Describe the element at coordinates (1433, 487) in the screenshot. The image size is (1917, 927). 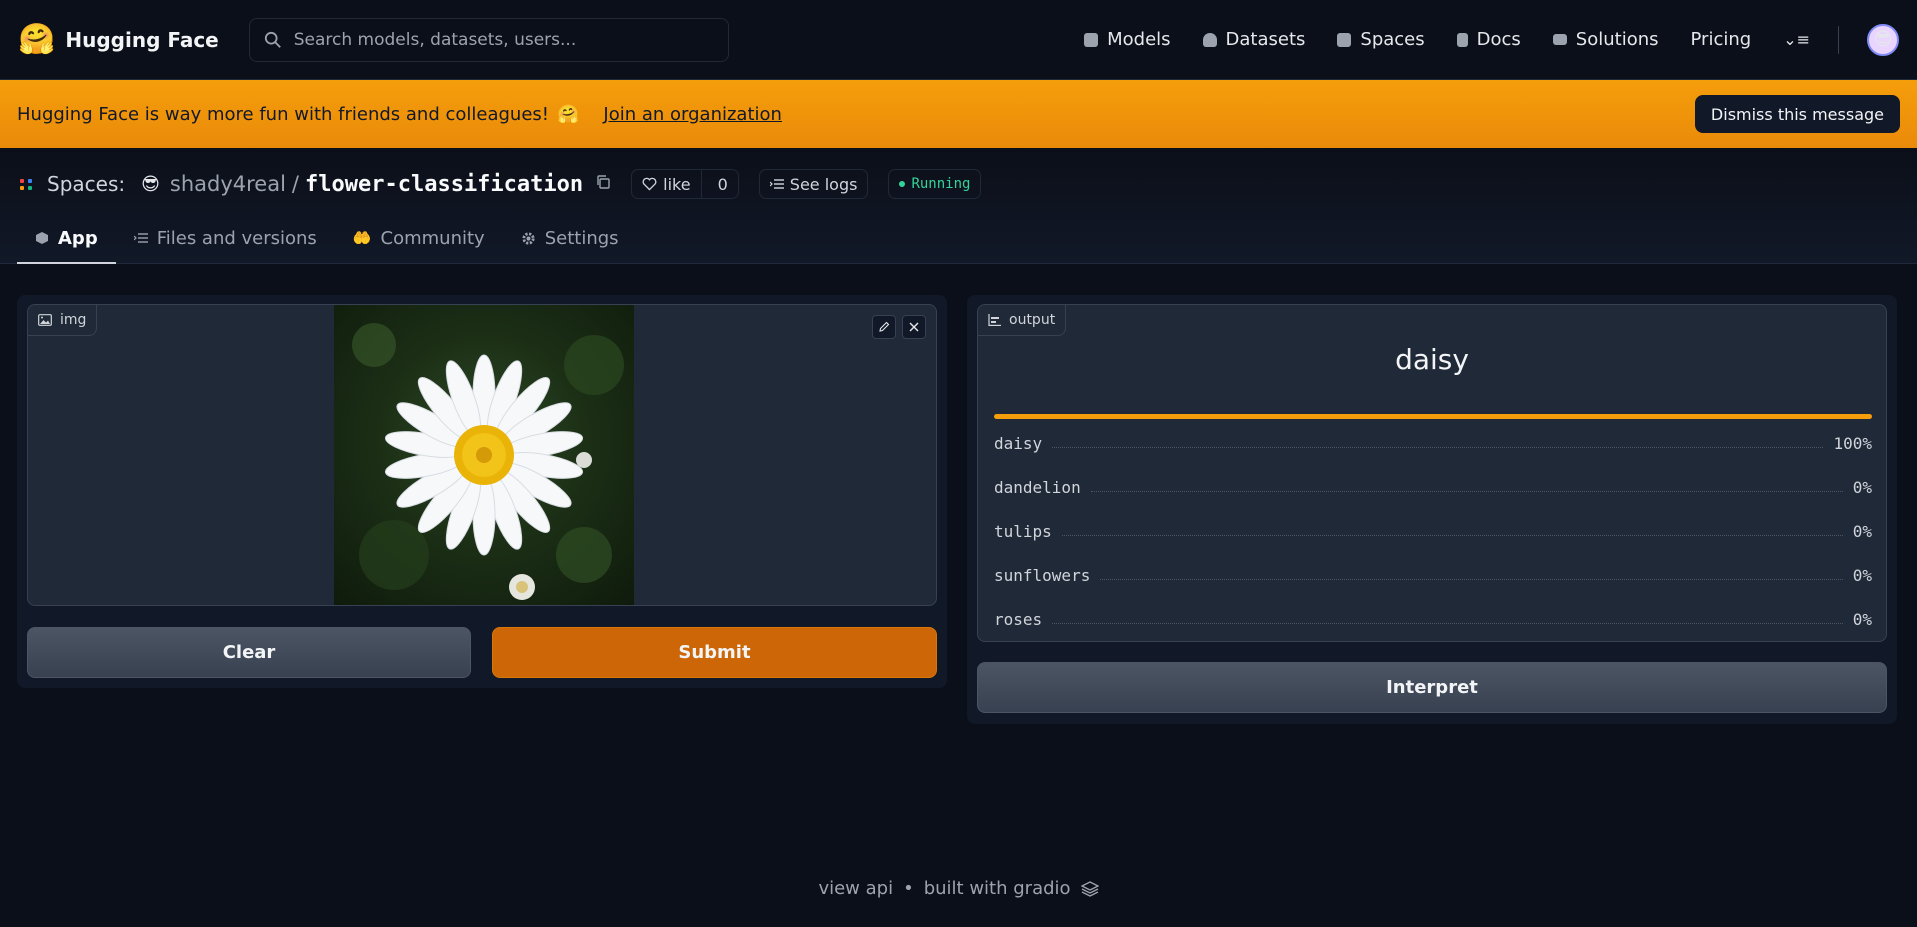
I see `list-item: dandelion 0%` at that location.